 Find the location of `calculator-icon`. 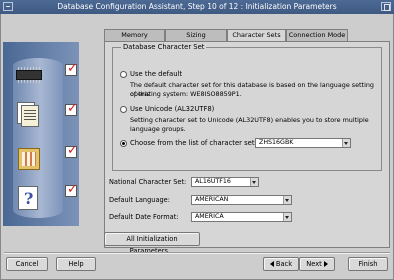

calculator-icon is located at coordinates (29, 159).